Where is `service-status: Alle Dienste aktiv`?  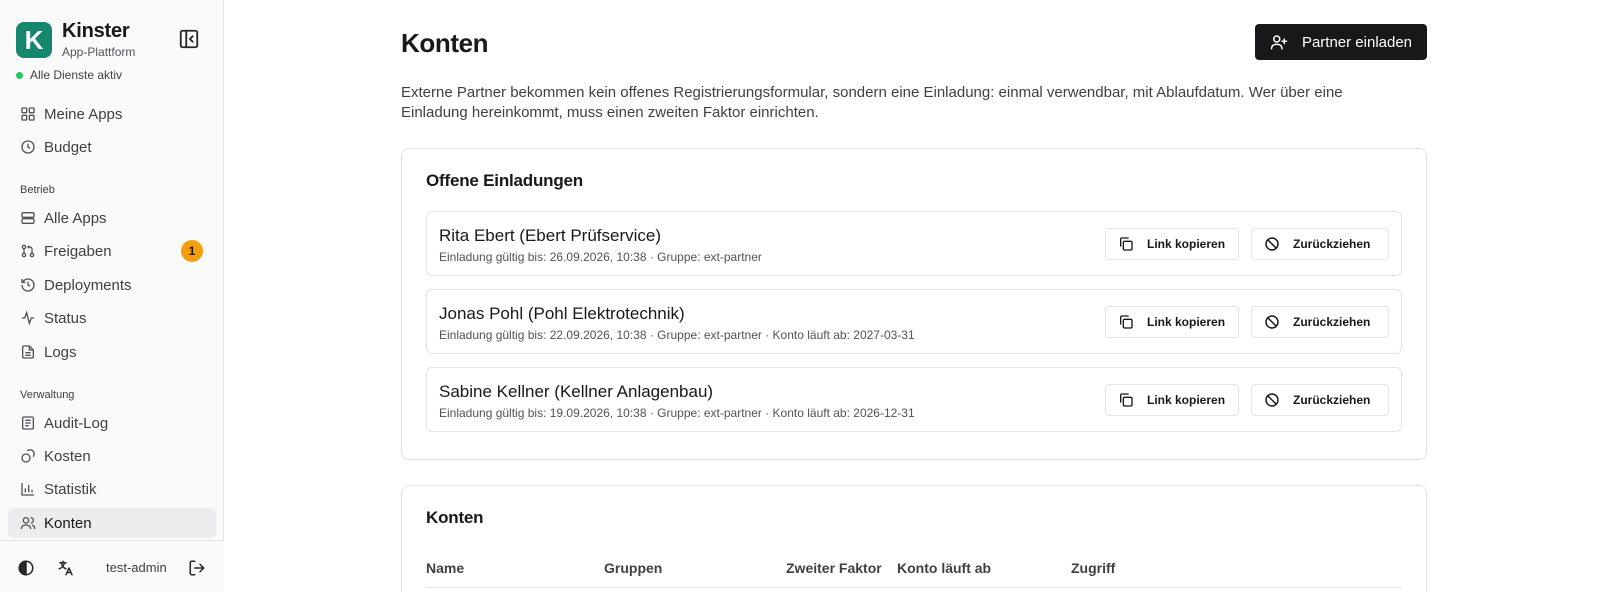
service-status: Alle Dienste aktiv is located at coordinates (69, 75).